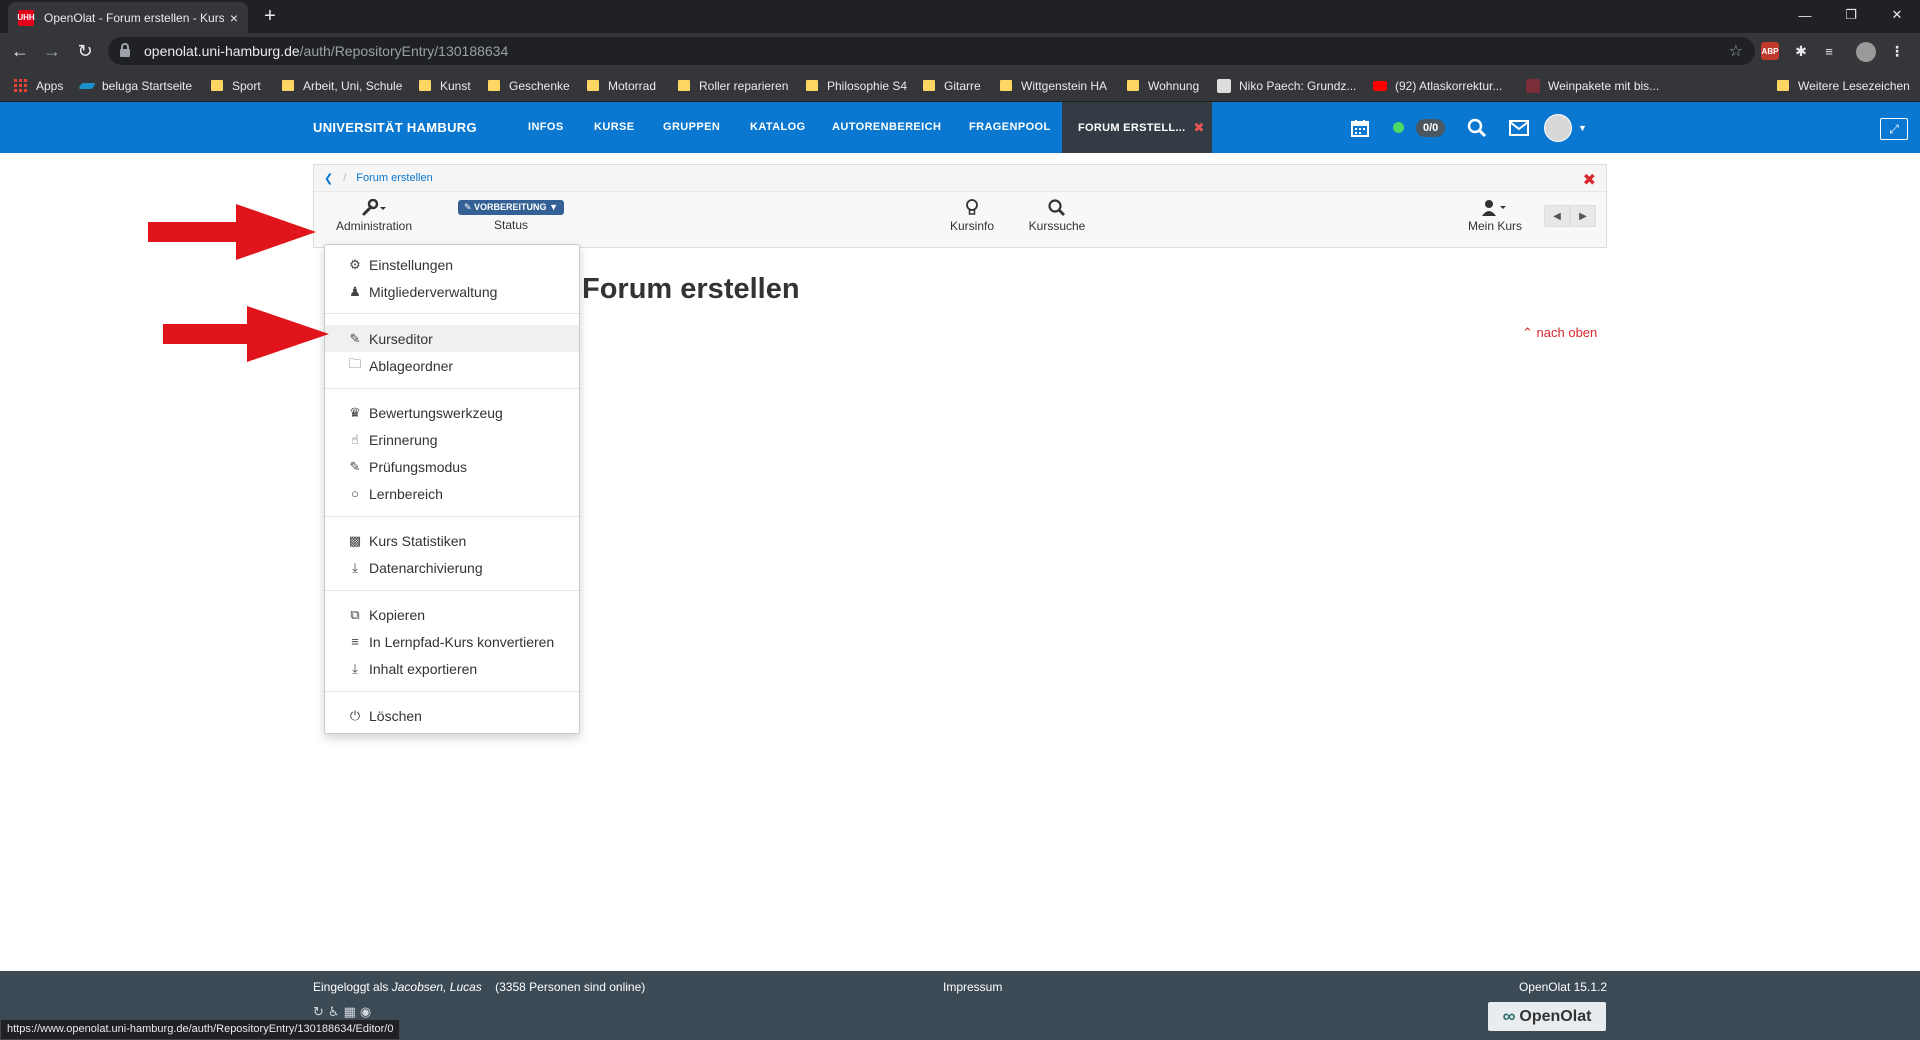  I want to click on brand-logo: UNIVERSITÄT HAMBURG, so click(395, 127).